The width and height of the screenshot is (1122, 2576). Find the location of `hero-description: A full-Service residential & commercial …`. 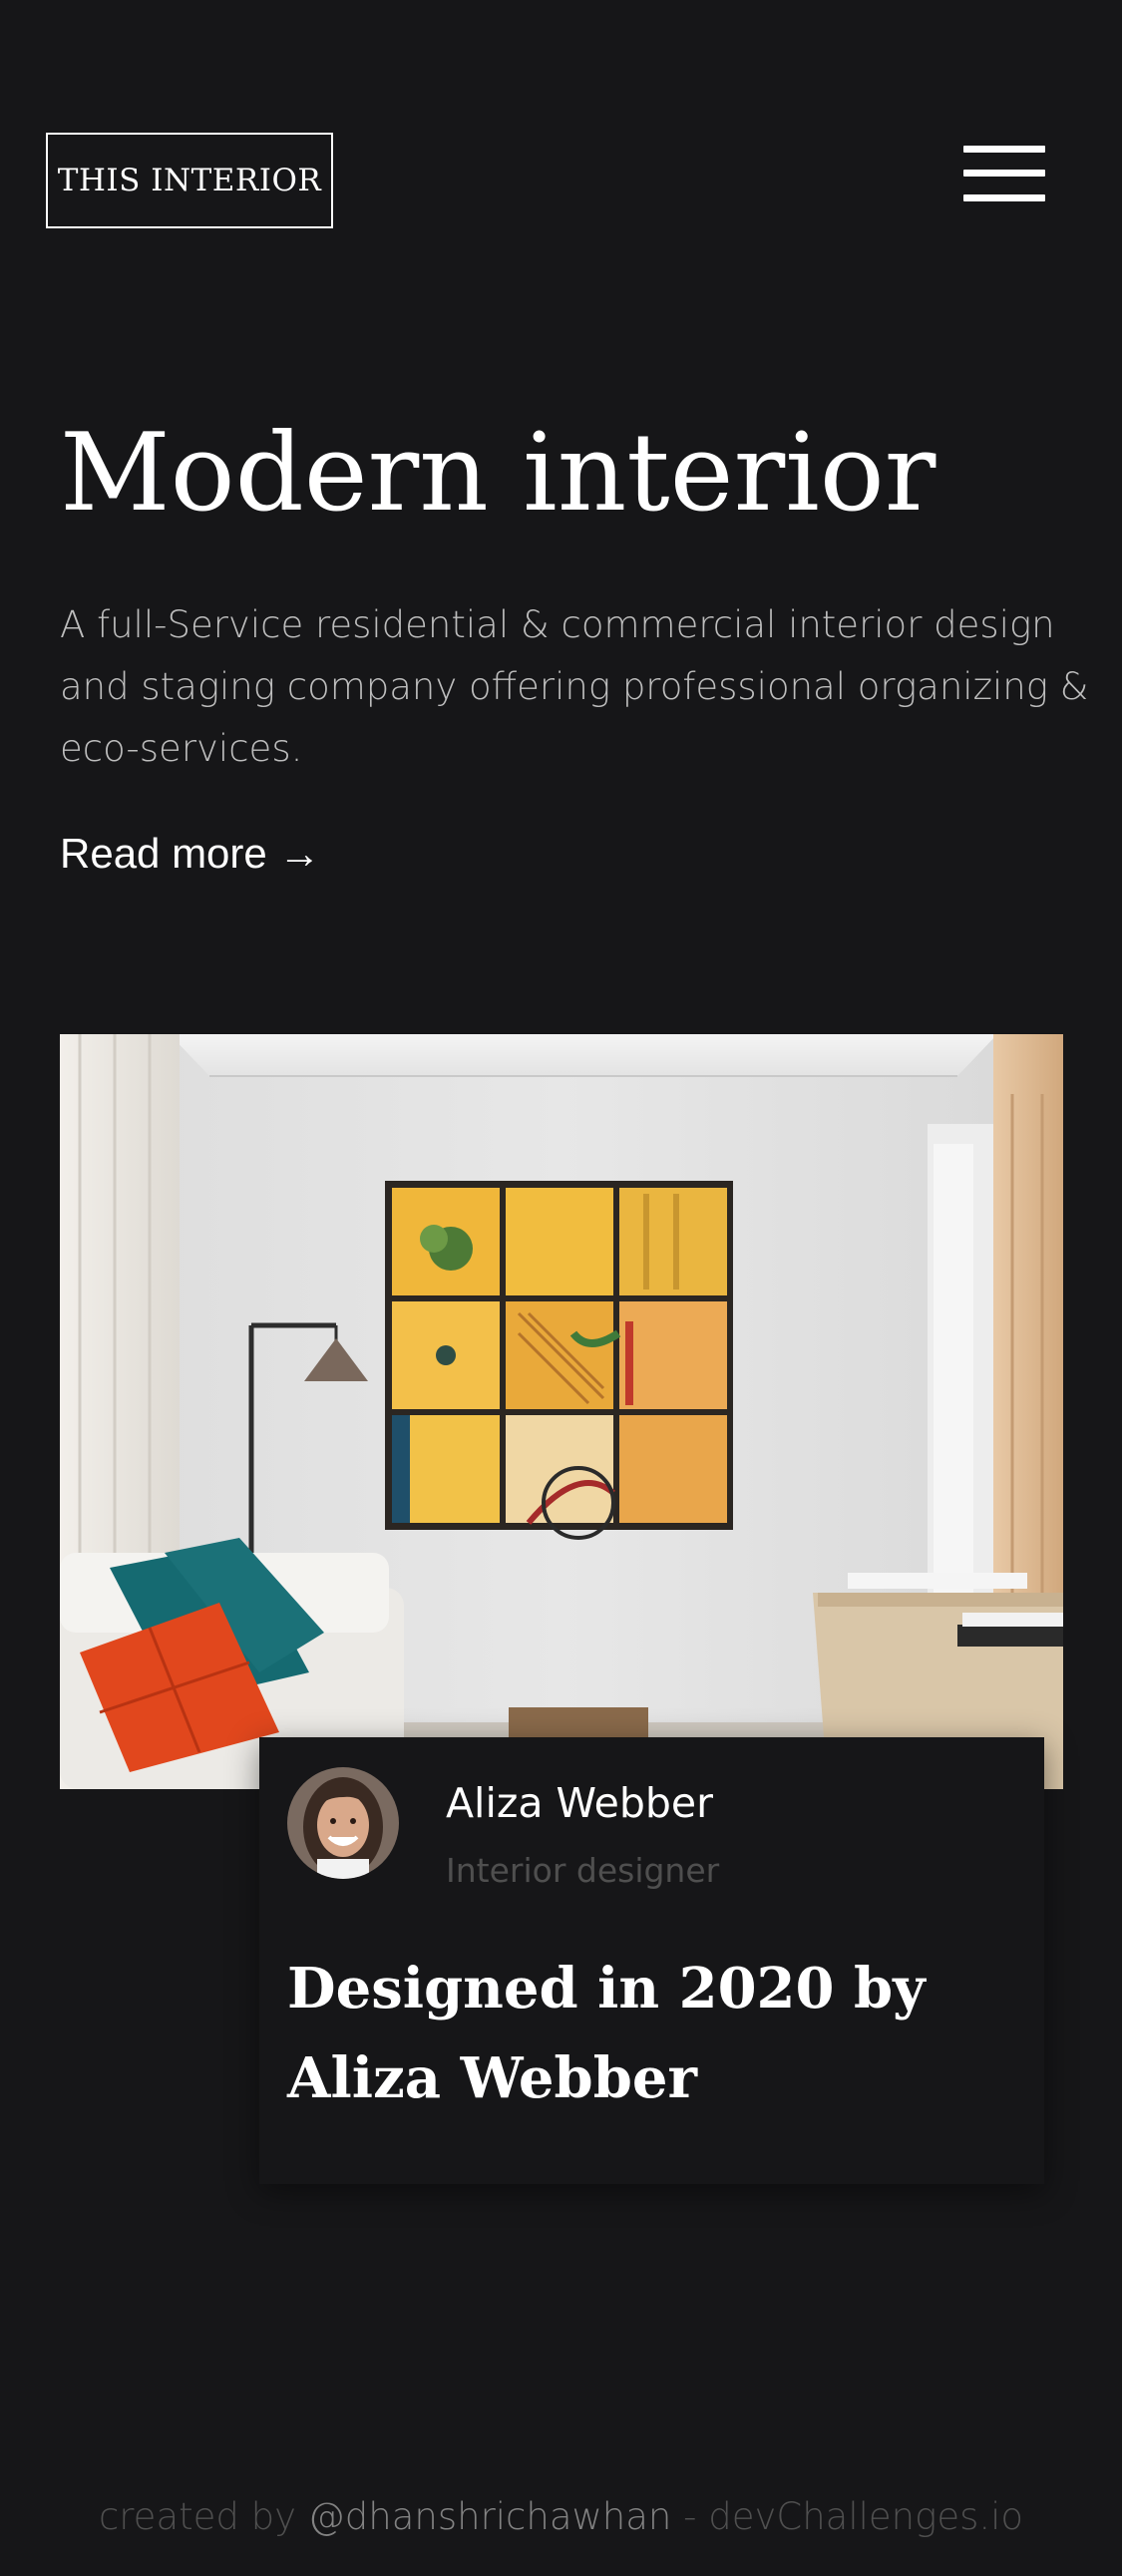

hero-description: A full-Service residential & commercial … is located at coordinates (574, 687).